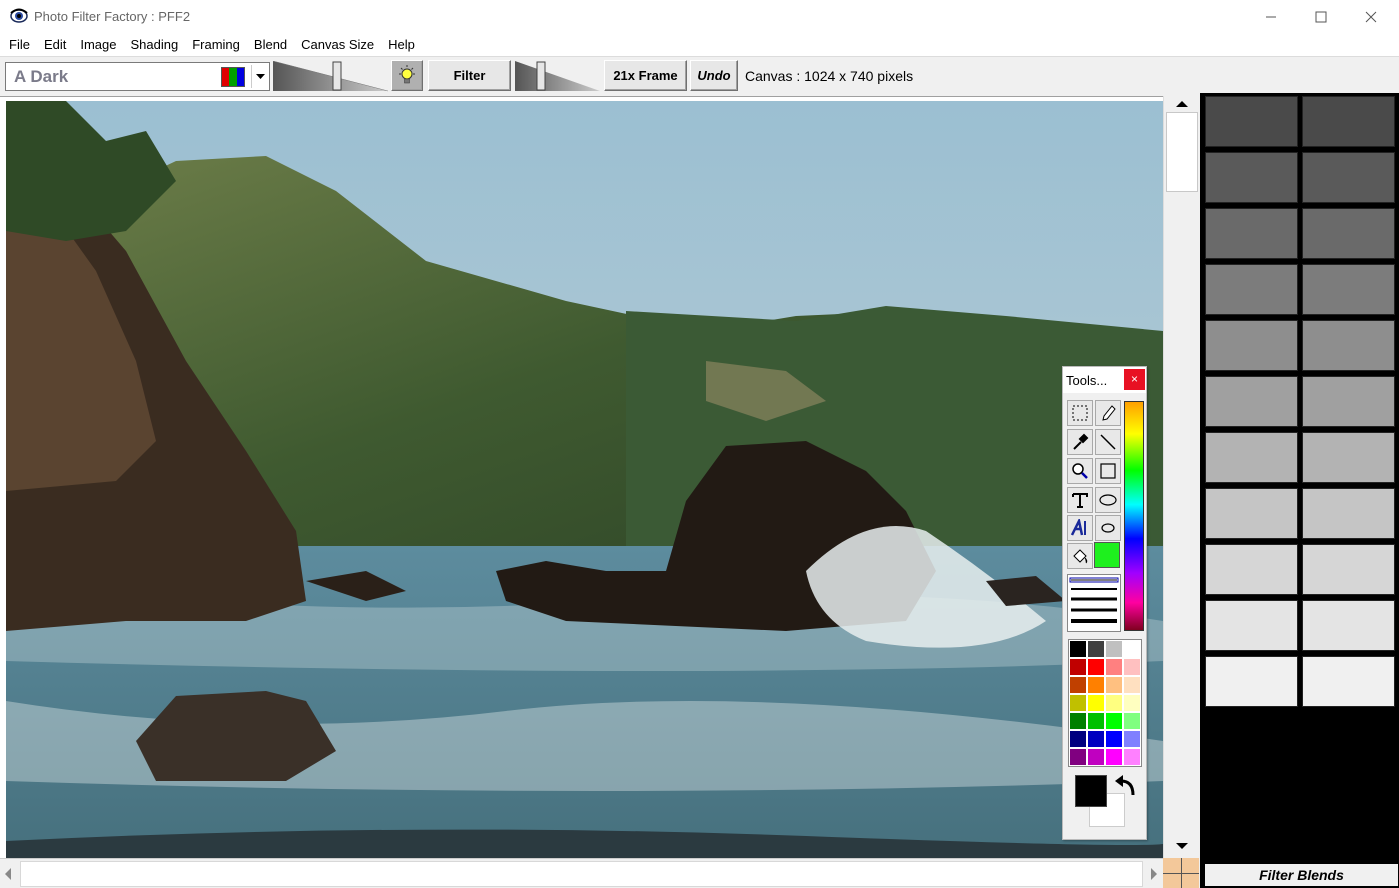 The width and height of the screenshot is (1399, 888). I want to click on ellipse-tool, so click(1108, 500).